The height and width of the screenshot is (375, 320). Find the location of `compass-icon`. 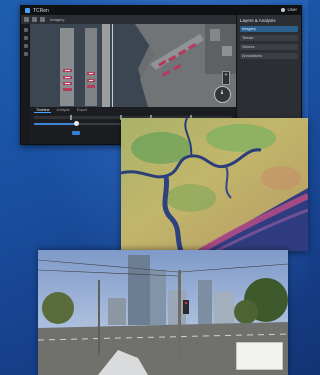

compass-icon is located at coordinates (222, 94).